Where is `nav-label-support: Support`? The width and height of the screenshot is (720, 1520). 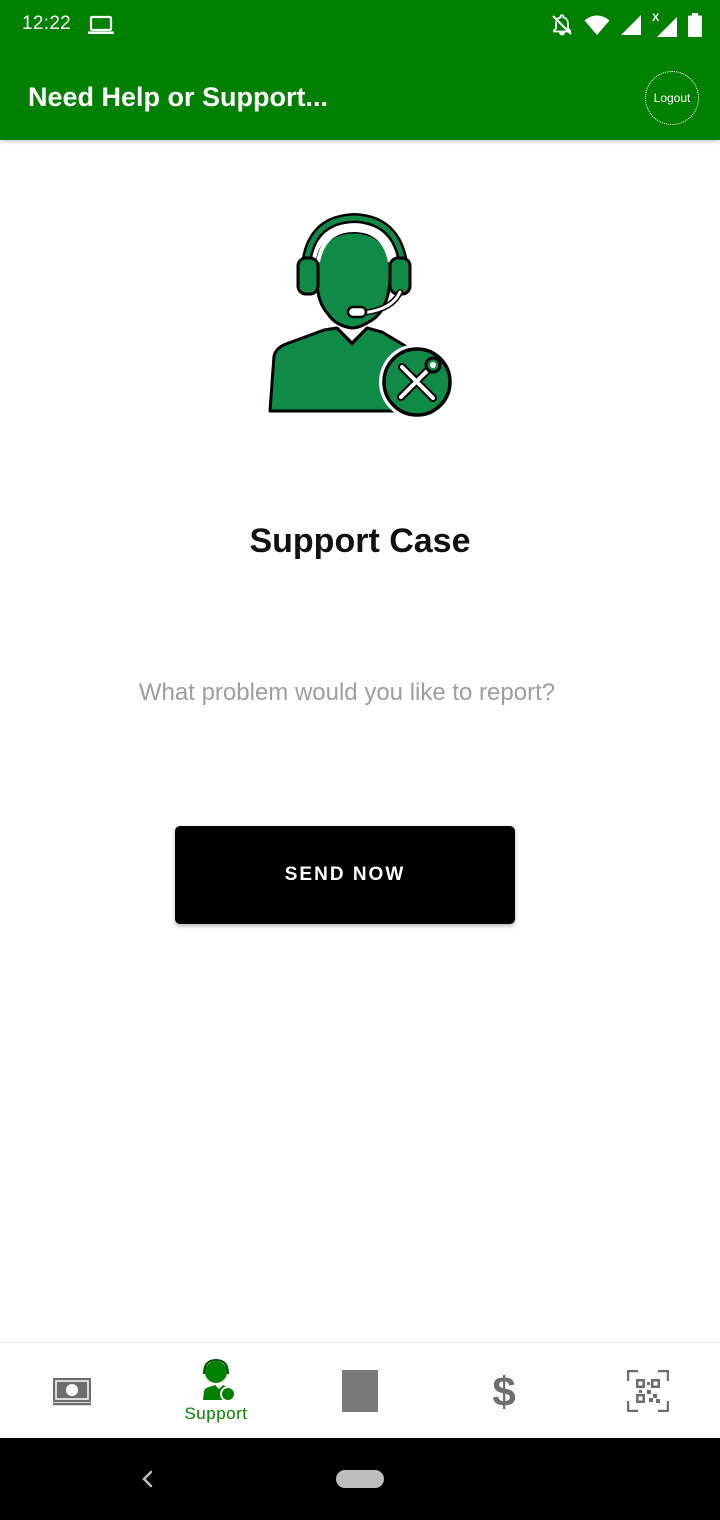 nav-label-support: Support is located at coordinates (216, 1413).